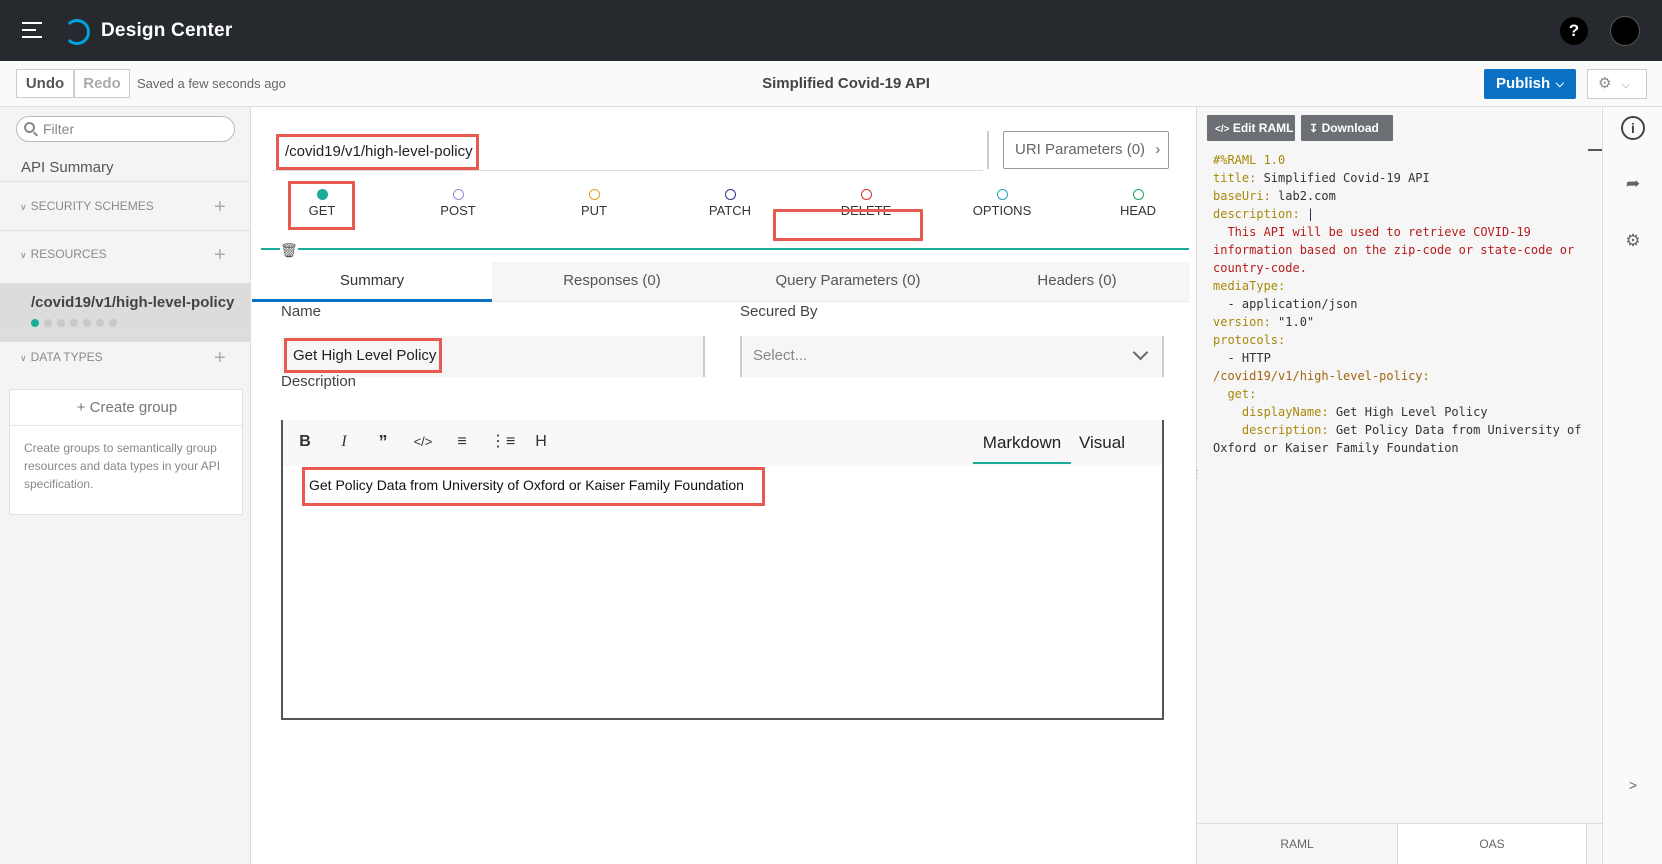 The width and height of the screenshot is (1662, 864). What do you see at coordinates (779, 311) in the screenshot?
I see `secured-by-label: Secured By` at bounding box center [779, 311].